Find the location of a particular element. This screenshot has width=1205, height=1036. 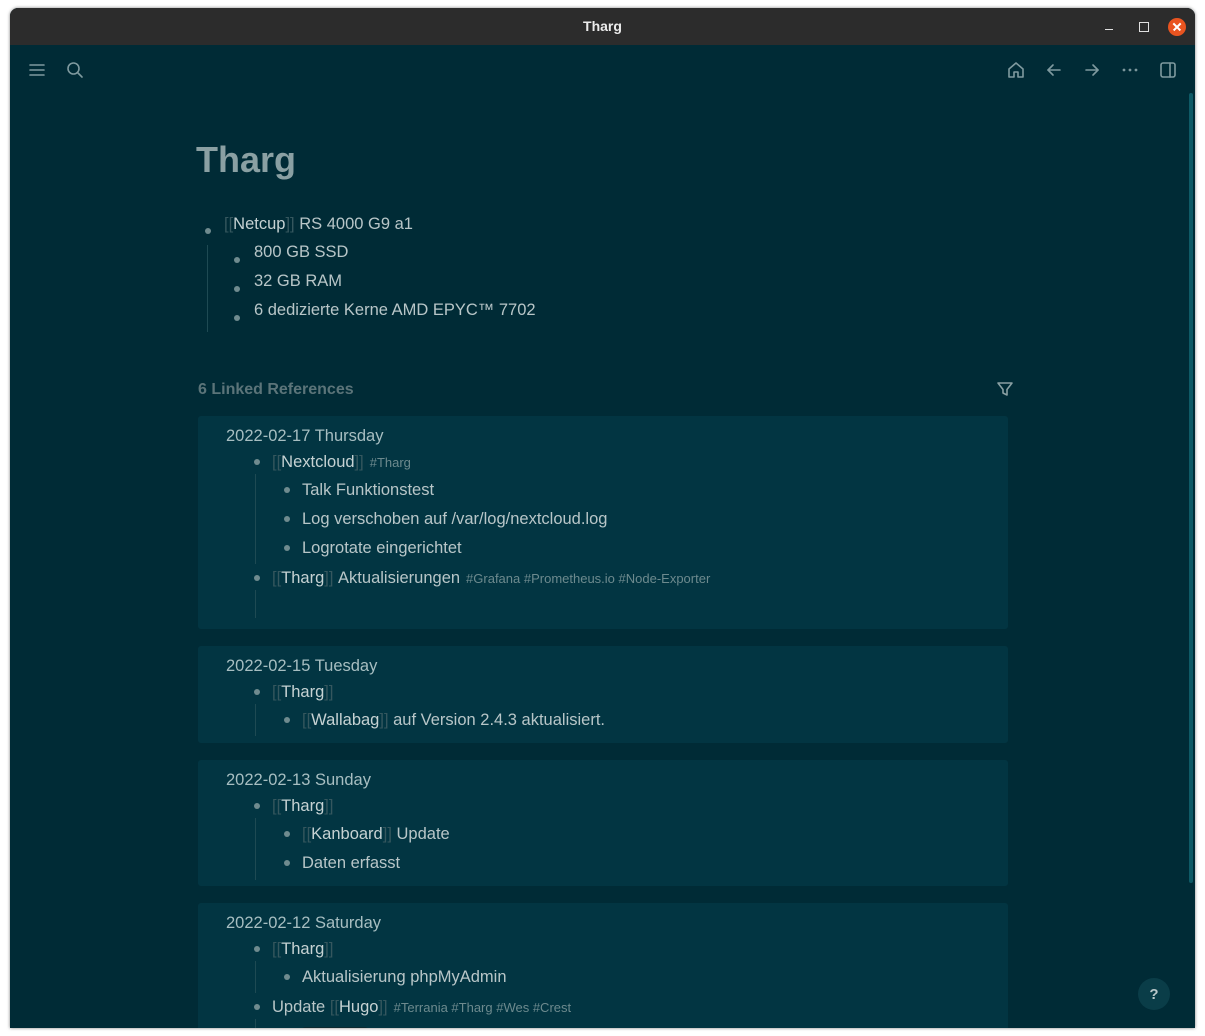

page-ref-wallabag: Wallabag is located at coordinates (345, 720).